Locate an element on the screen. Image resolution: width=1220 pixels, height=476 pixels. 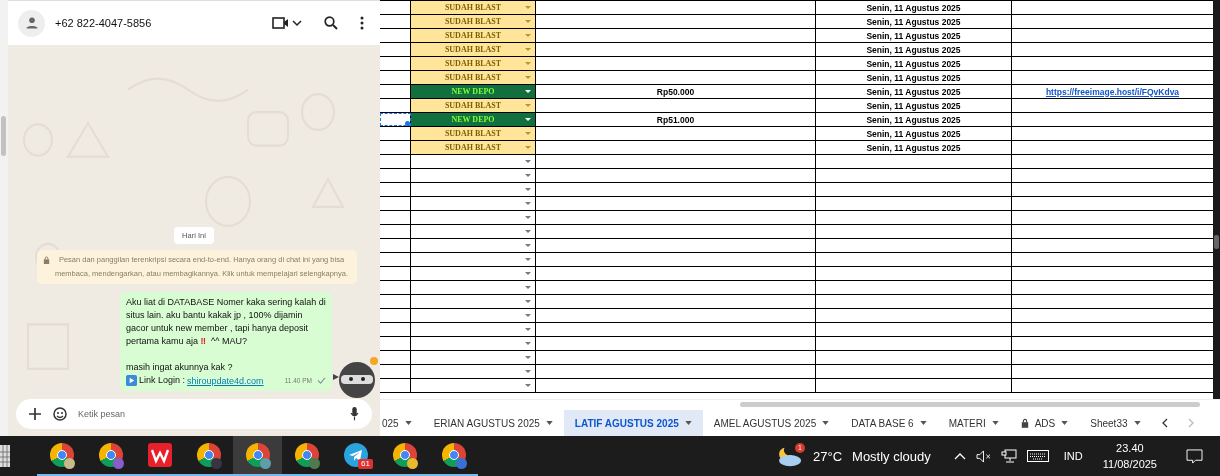
add-button is located at coordinates (35, 414).